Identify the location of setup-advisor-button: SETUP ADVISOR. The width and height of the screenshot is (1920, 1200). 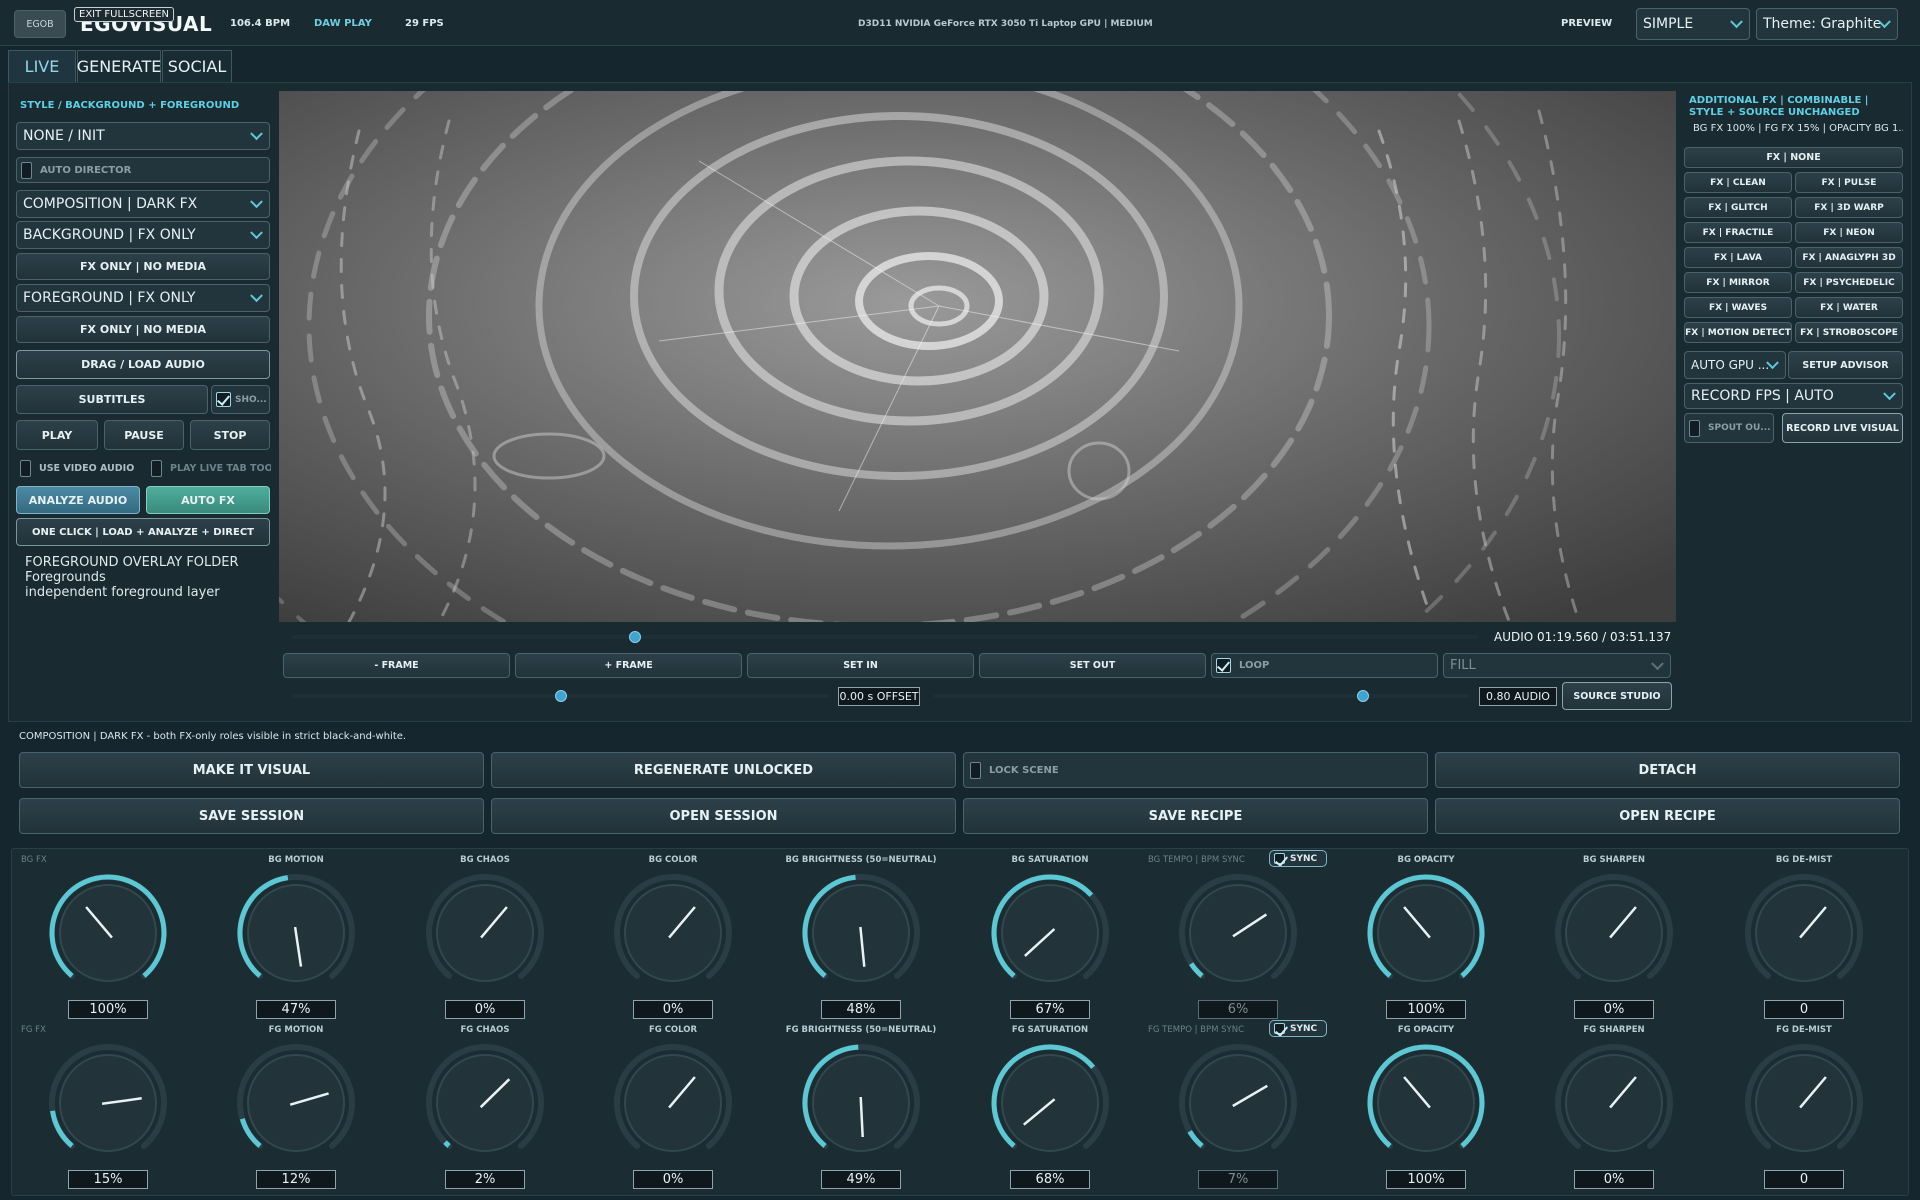
(1845, 365).